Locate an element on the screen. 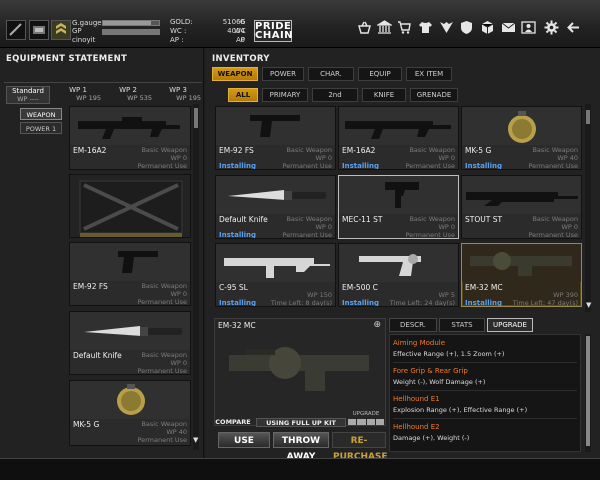 The width and height of the screenshot is (600, 480). item-usage: Permanent Use is located at coordinates (553, 235).